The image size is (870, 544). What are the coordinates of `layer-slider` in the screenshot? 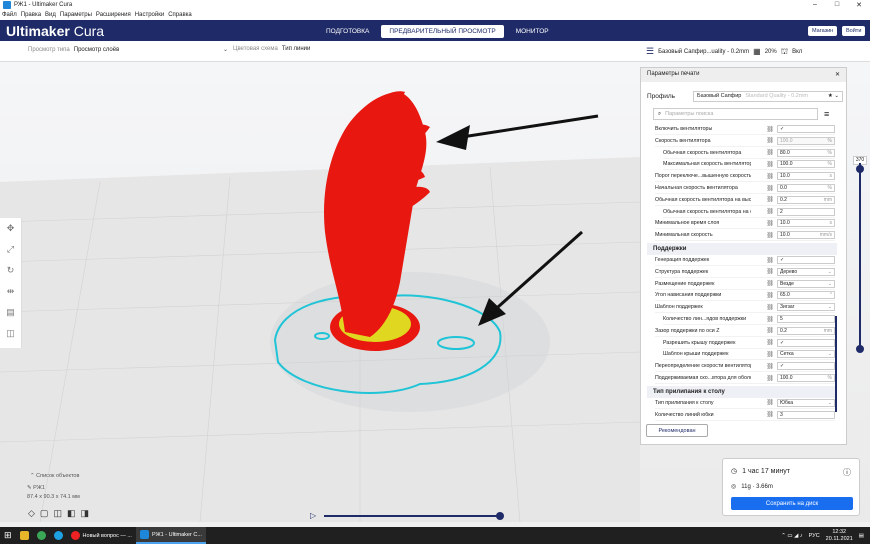 It's located at (860, 258).